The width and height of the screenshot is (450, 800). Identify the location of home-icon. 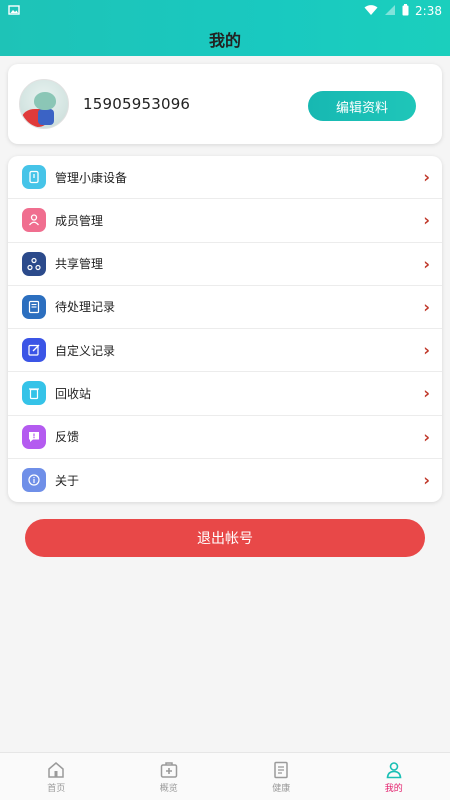
(56, 770).